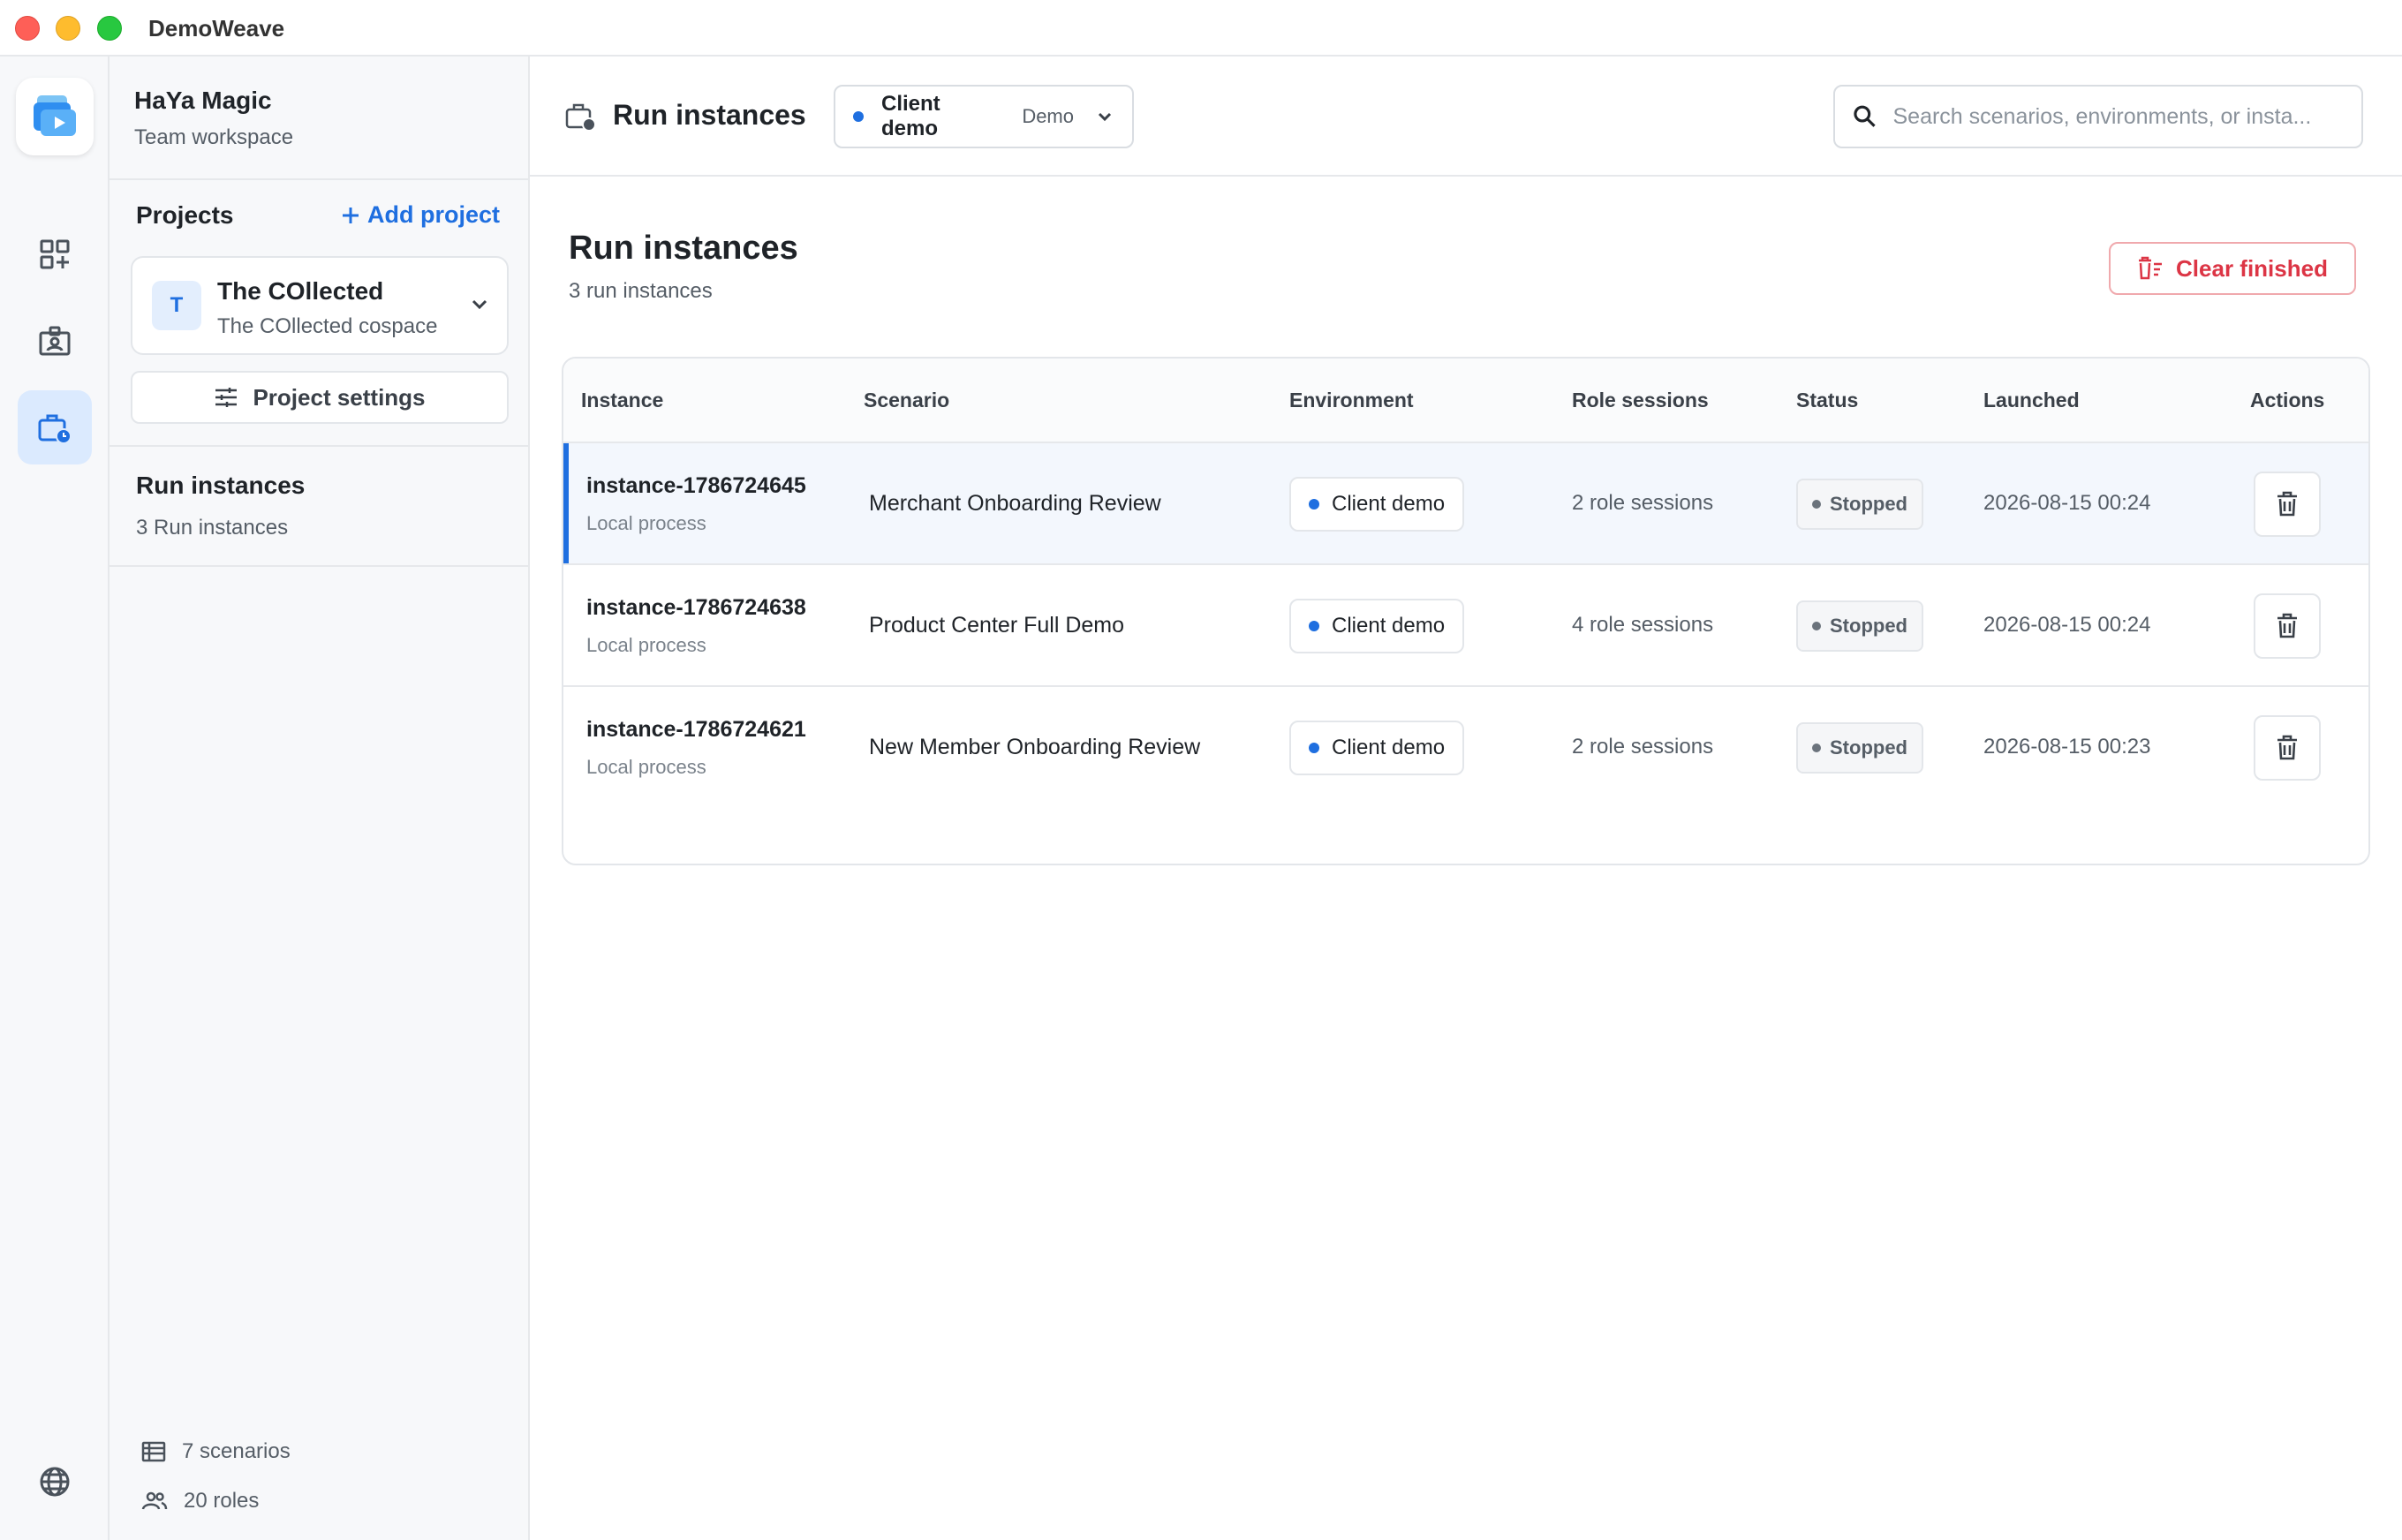 Image resolution: width=2402 pixels, height=1540 pixels. Describe the element at coordinates (2031, 400) in the screenshot. I see `column-header-launched: Launched` at that location.